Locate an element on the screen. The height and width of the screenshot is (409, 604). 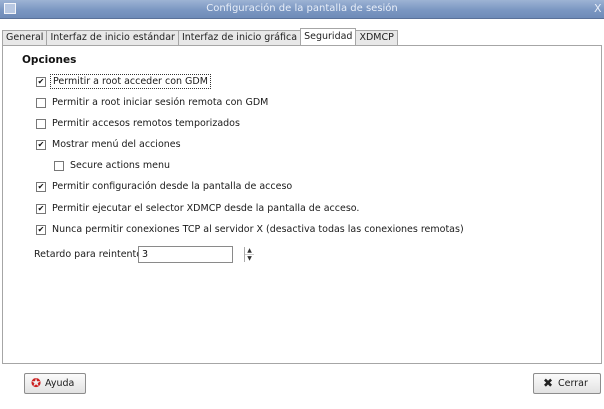
option-label: Mostrar menú del acciones is located at coordinates (116, 144).